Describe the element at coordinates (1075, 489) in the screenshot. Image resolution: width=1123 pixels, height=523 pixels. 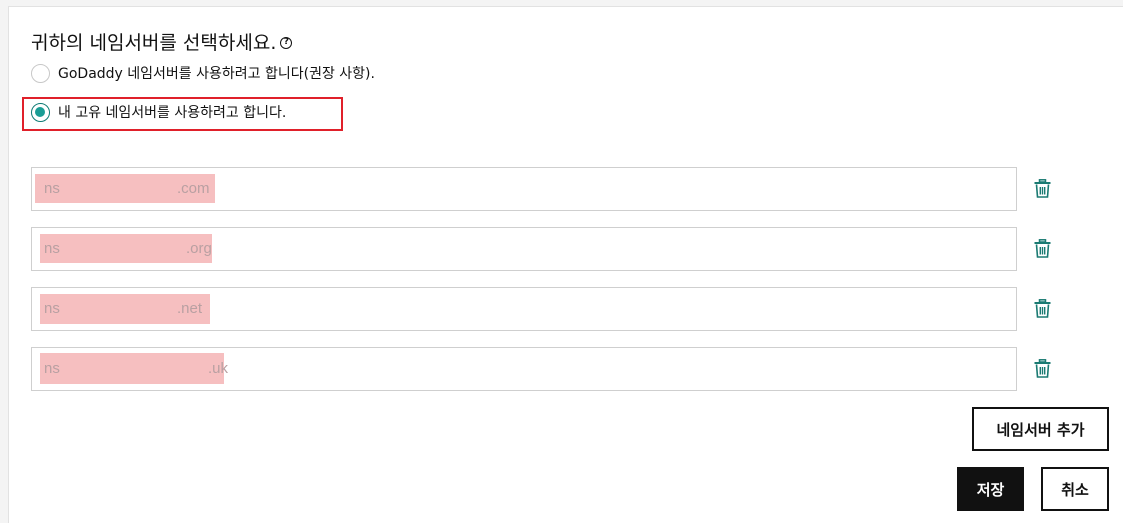
I see `cancel-button: 취소` at that location.